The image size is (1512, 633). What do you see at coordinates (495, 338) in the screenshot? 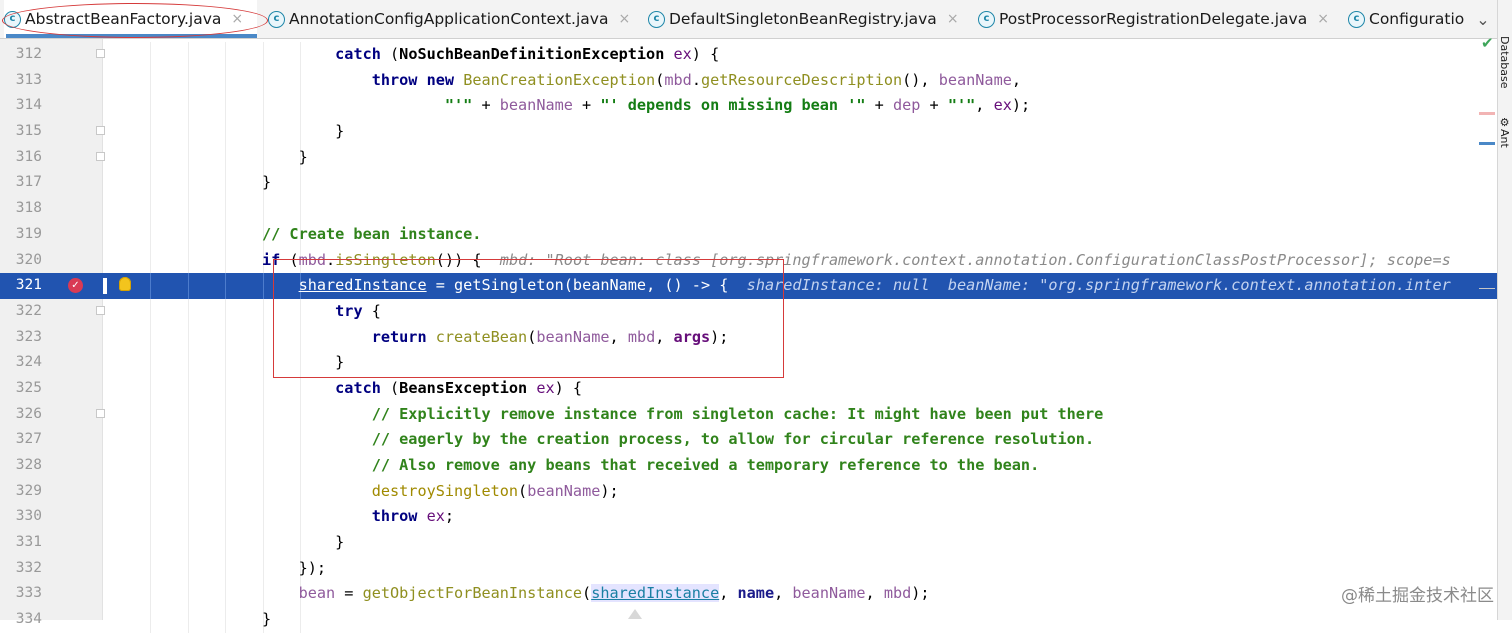
I see `code-text: return createBean(beanName, mbd, args);` at bounding box center [495, 338].